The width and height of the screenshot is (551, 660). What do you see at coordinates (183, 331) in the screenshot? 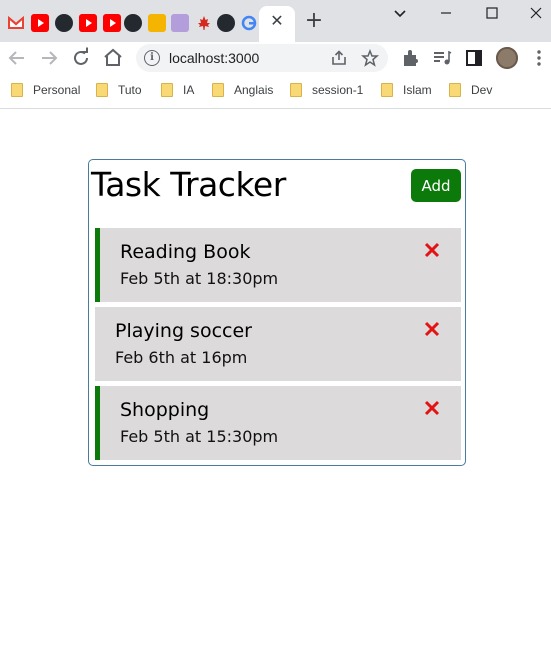
I see `task-text: Playing soccer` at bounding box center [183, 331].